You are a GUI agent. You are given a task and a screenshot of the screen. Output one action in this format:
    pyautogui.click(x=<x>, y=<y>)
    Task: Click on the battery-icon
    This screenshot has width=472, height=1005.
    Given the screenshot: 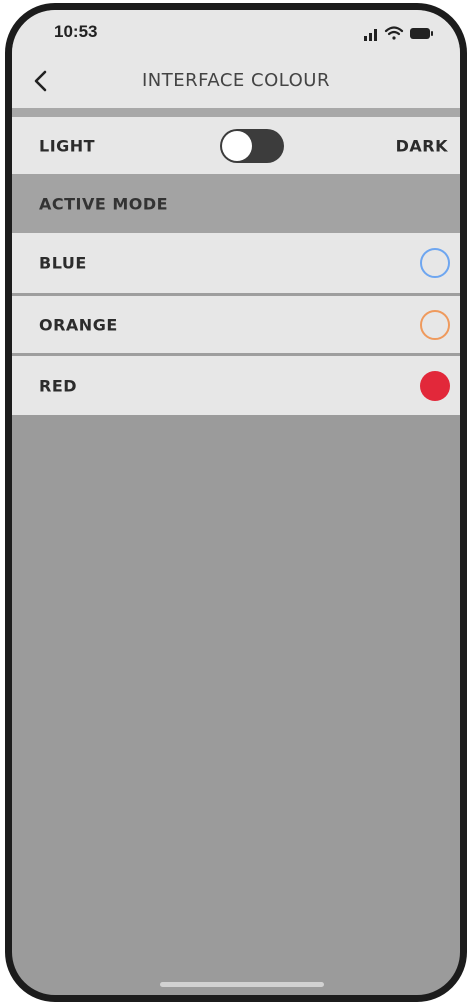 What is the action you would take?
    pyautogui.click(x=421, y=33)
    